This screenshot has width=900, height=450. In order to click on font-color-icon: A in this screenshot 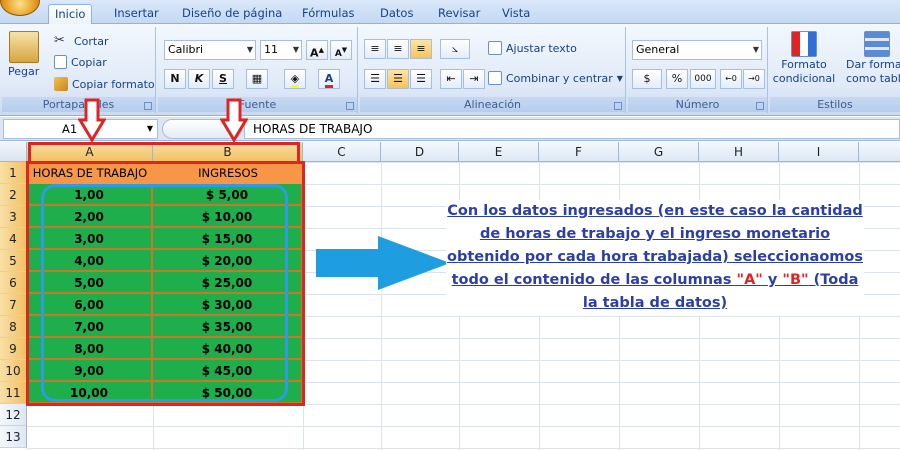, I will do `click(329, 80)`.